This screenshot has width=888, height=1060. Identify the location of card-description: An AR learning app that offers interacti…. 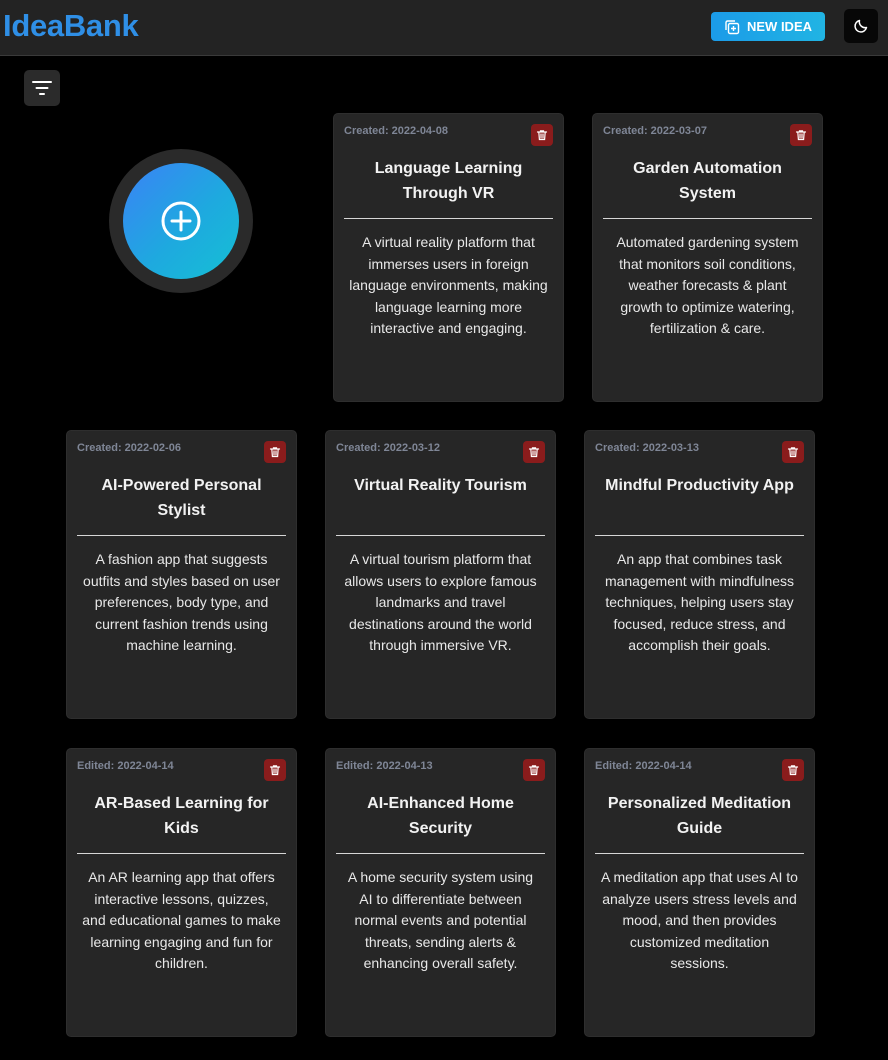
(181, 920).